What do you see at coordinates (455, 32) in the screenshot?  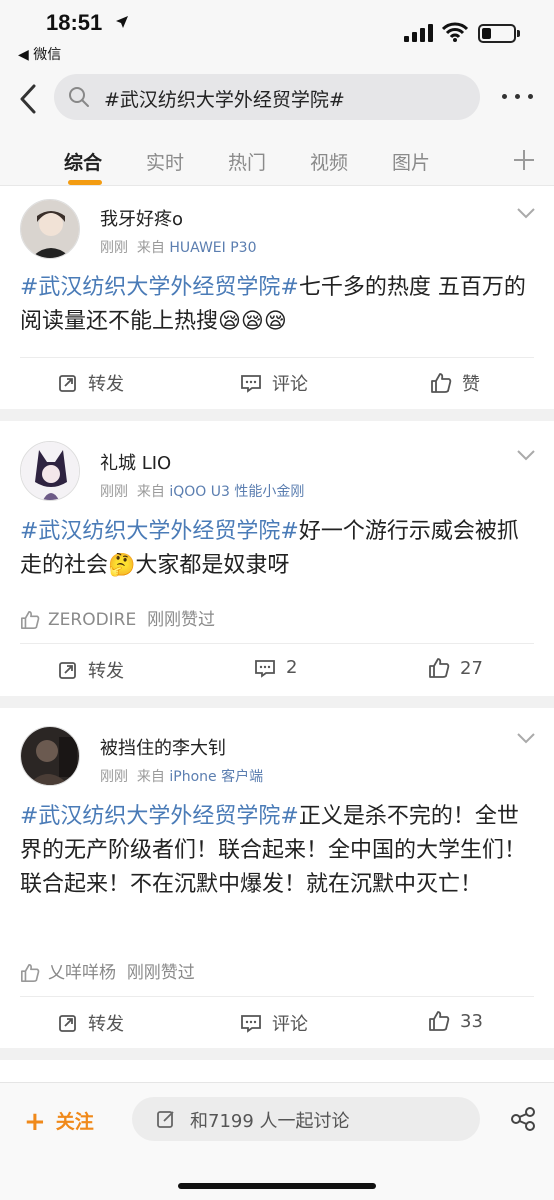 I see `wifi-icon` at bounding box center [455, 32].